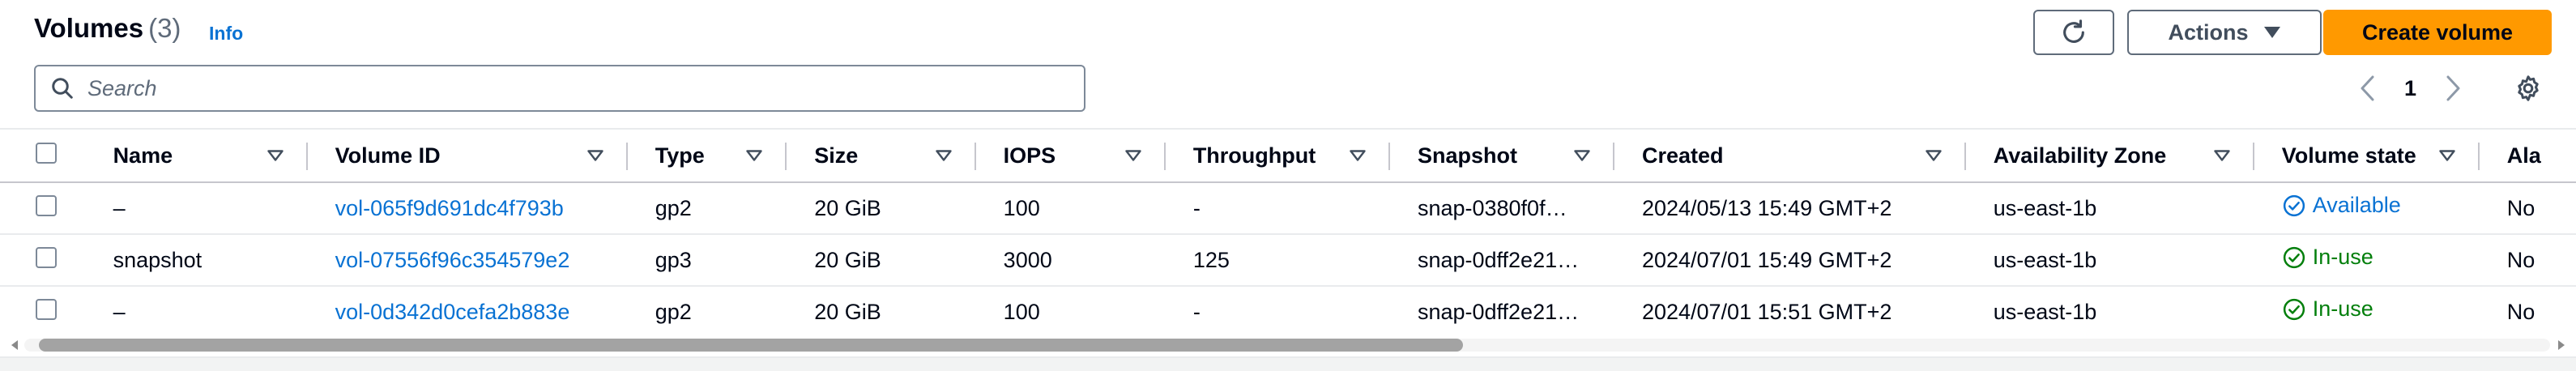 This screenshot has width=2576, height=371. I want to click on search-input, so click(573, 88).